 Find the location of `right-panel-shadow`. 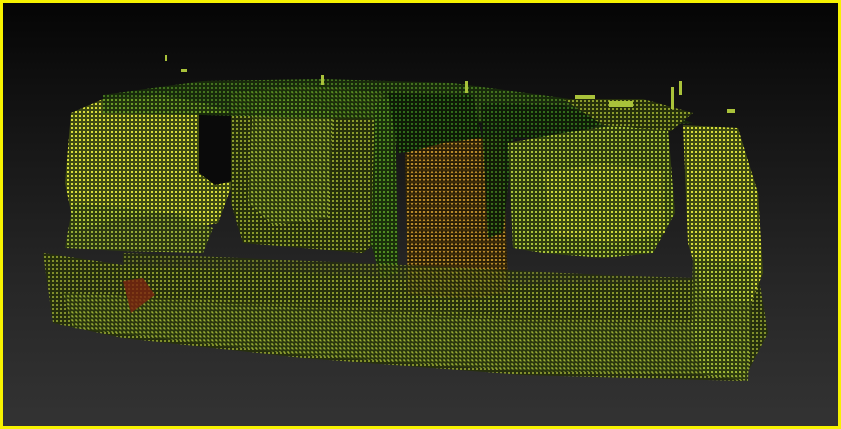

right-panel-shadow is located at coordinates (722, 319).